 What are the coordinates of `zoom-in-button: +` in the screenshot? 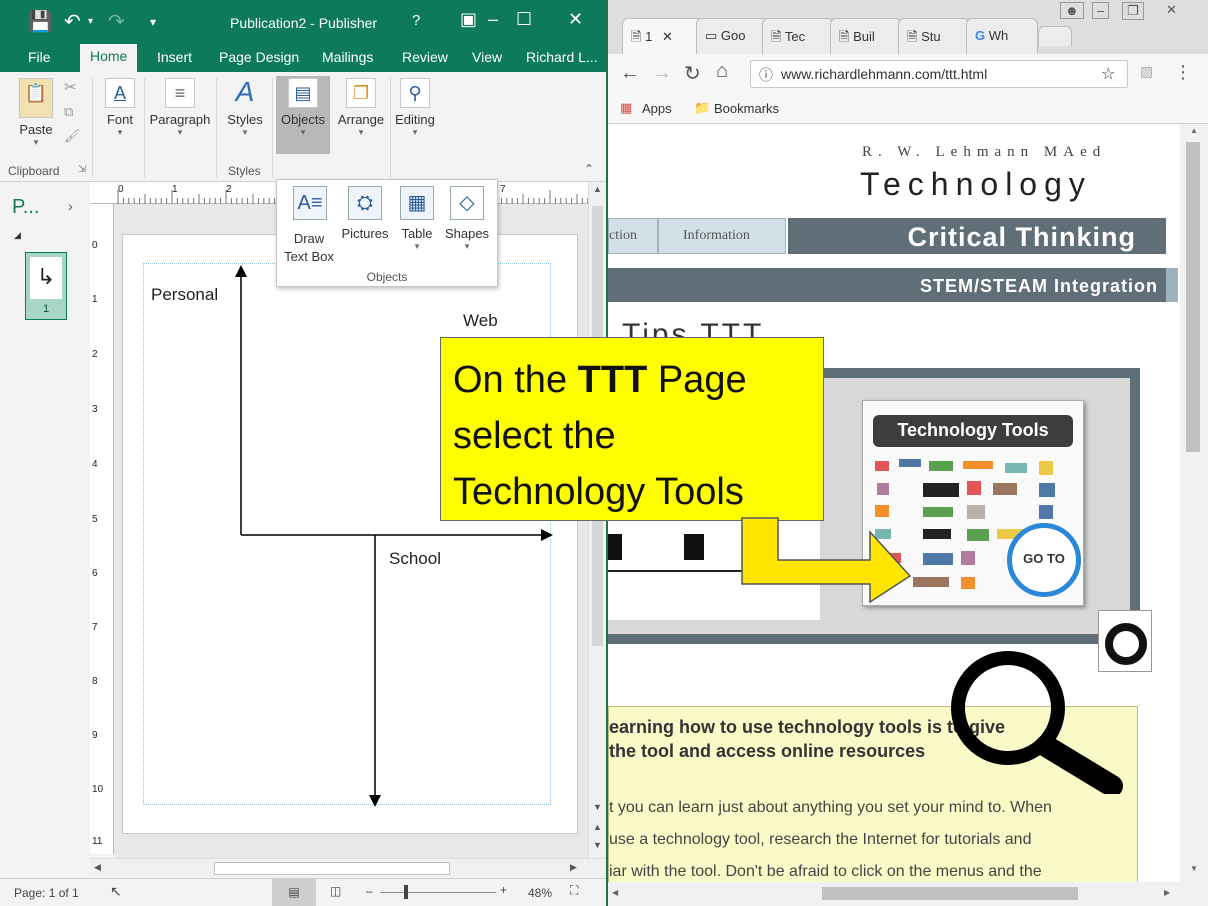 It's located at (503, 890).